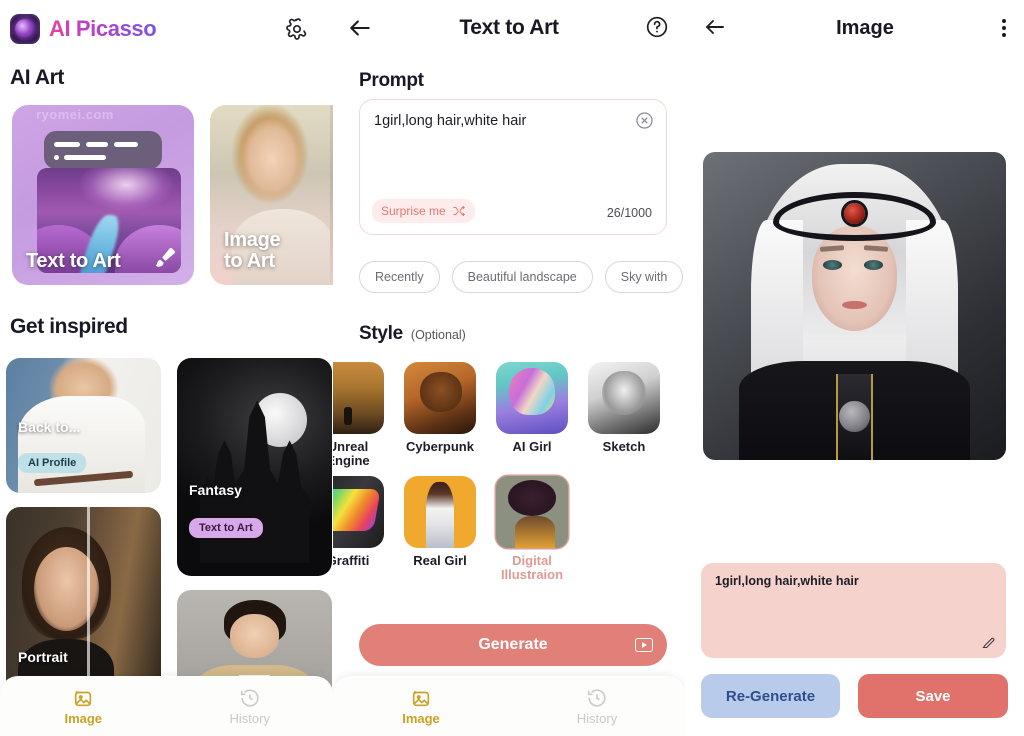  I want to click on chip-beautiful-landscape: Beautiful landscape, so click(522, 277).